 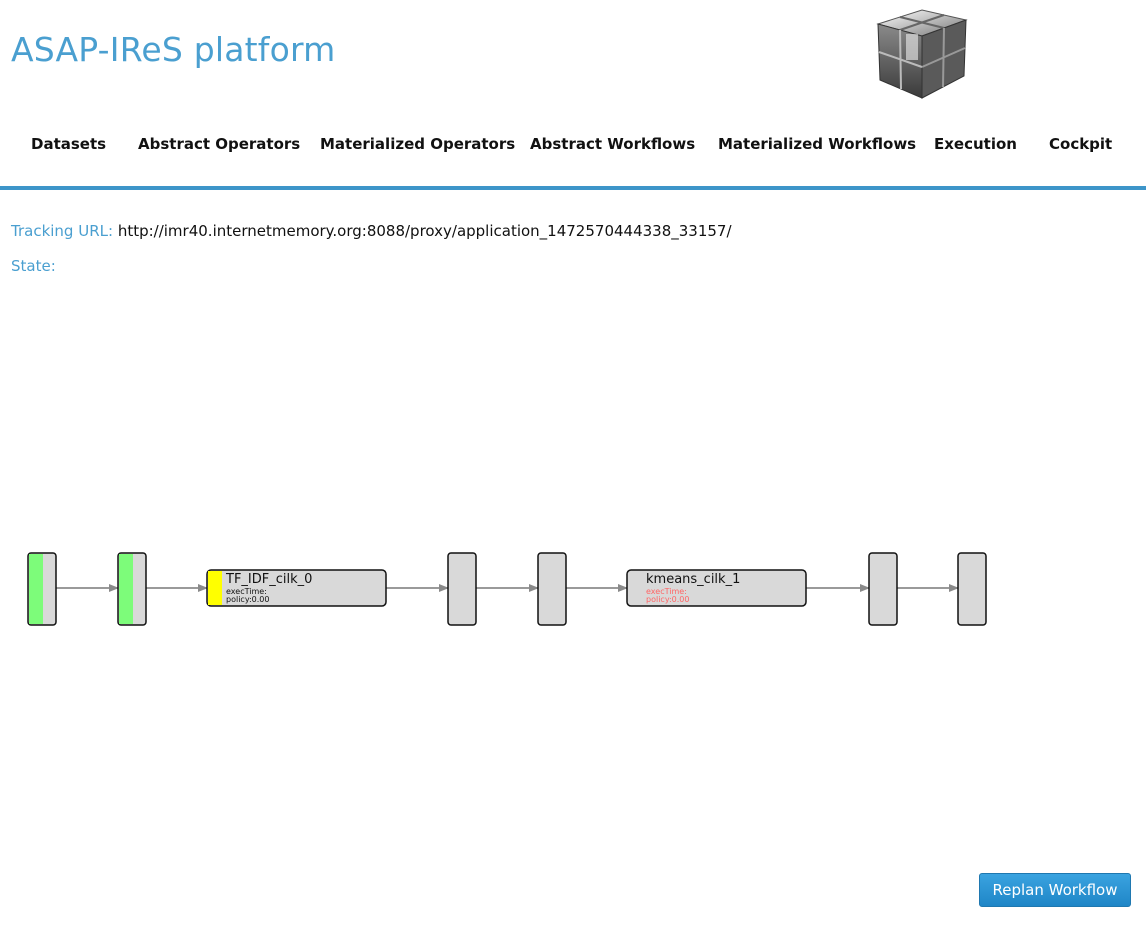 I want to click on state-label: State:, so click(x=33, y=266).